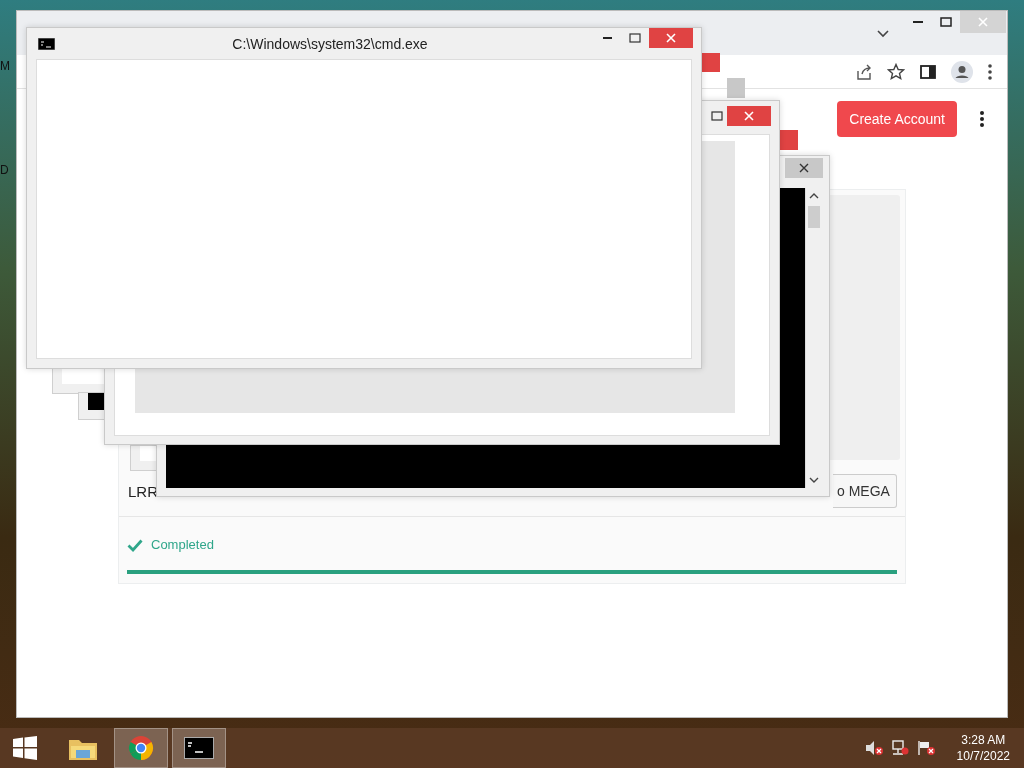 Image resolution: width=1024 pixels, height=768 pixels. Describe the element at coordinates (25, 748) in the screenshot. I see `windows-logo-icon` at that location.